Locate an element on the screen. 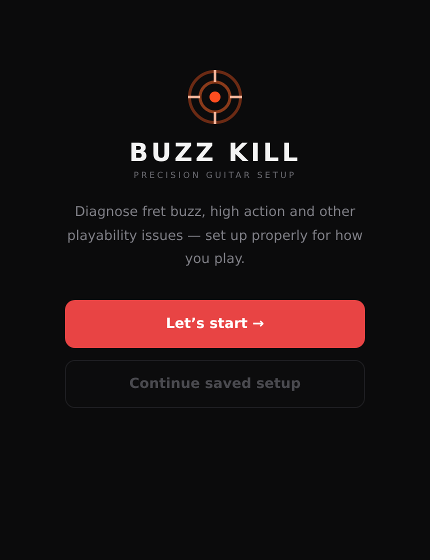 This screenshot has width=430, height=560. description-text: Diagnose fret buzz, high action and other playability issues — set up properly for how you play. is located at coordinates (215, 236).